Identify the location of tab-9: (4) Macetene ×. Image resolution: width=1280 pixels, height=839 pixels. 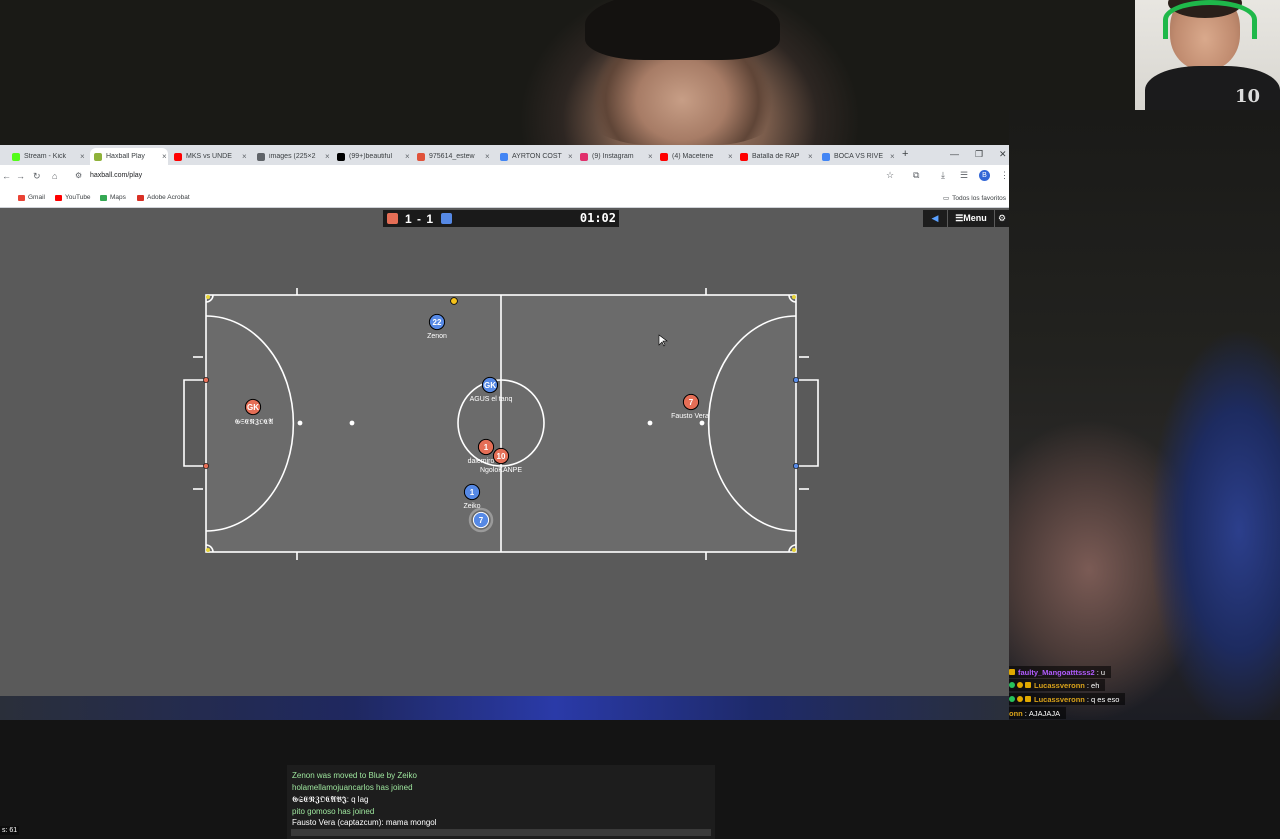
(695, 156).